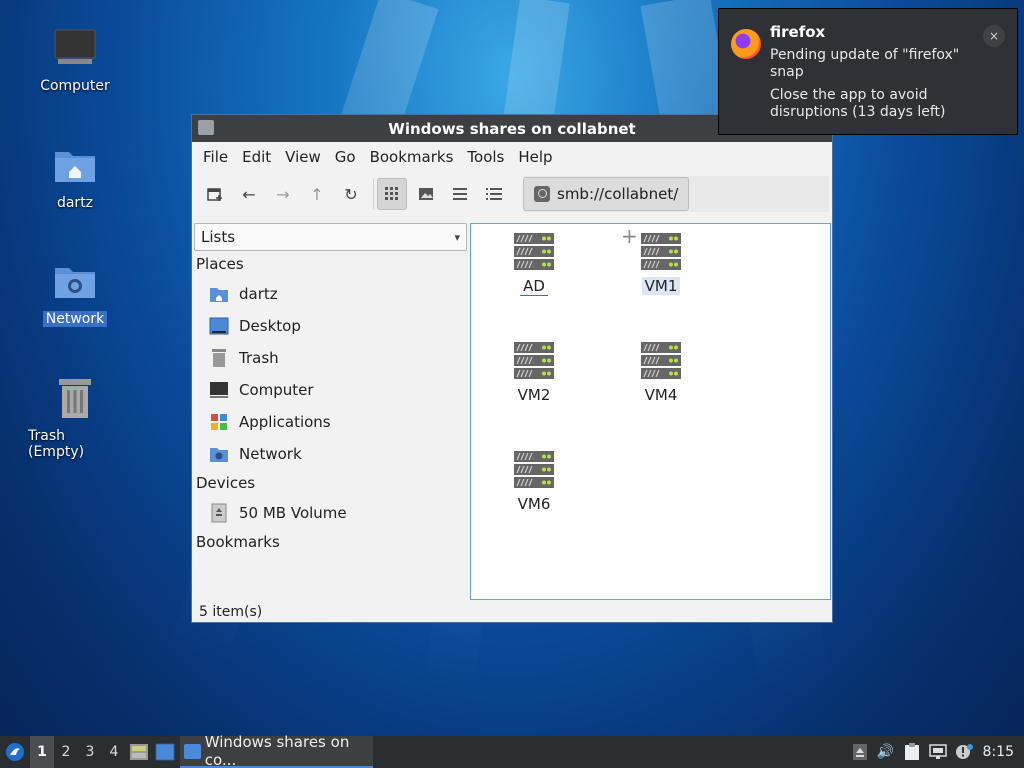 This screenshot has height=768, width=1024. Describe the element at coordinates (231, 612) in the screenshot. I see `status-bar: 5 item(s)` at that location.